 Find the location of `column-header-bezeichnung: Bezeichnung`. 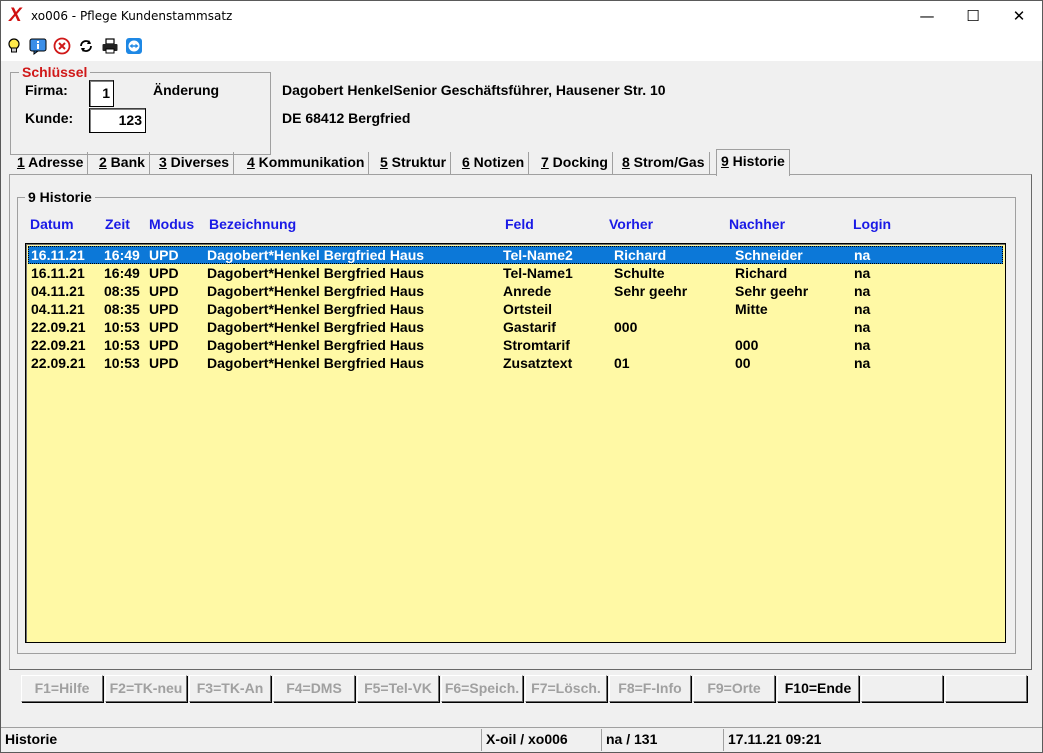

column-header-bezeichnung: Bezeichnung is located at coordinates (252, 224).